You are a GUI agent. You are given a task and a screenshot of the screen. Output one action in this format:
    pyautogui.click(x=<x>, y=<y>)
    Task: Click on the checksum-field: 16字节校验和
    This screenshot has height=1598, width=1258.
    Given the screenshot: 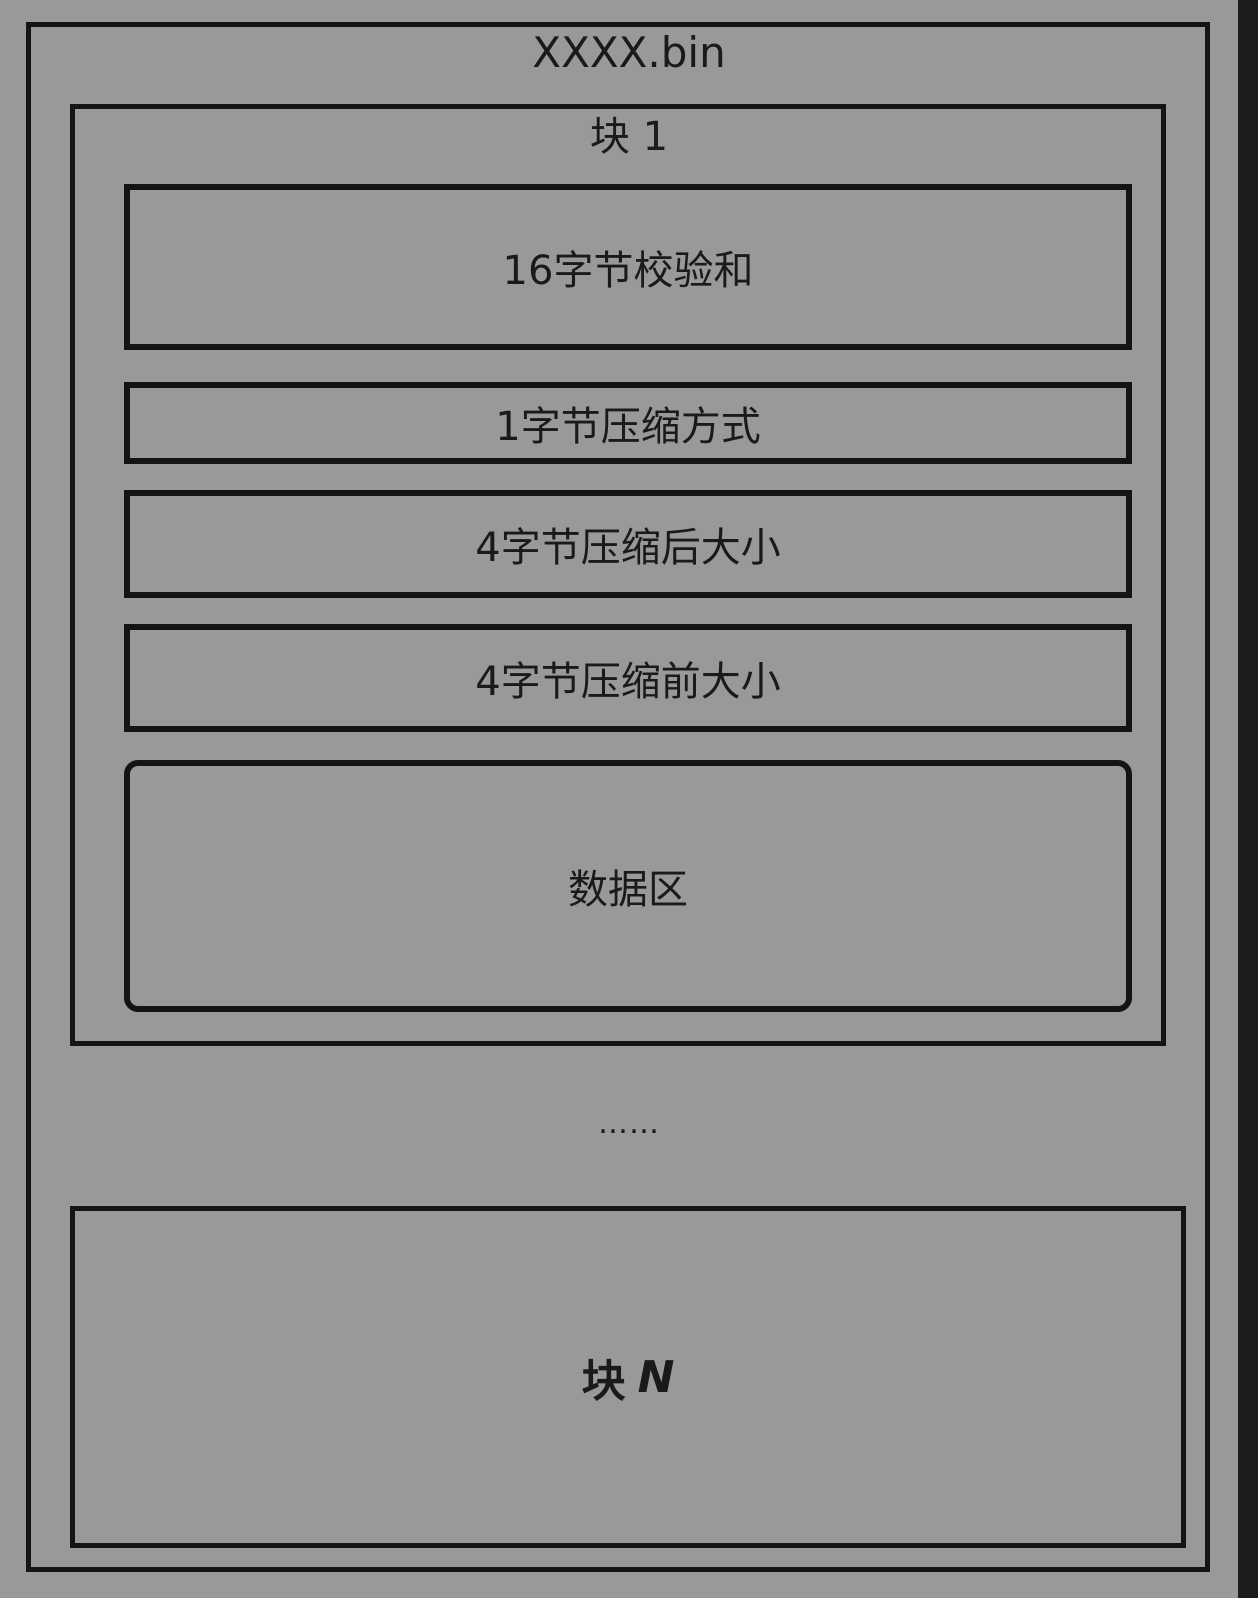 What is the action you would take?
    pyautogui.click(x=628, y=267)
    